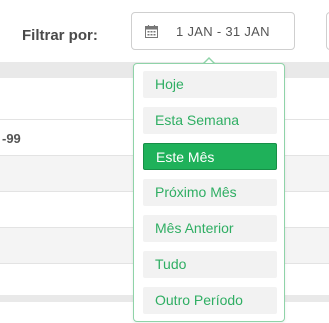  I want to click on option-outro-periodo: Outro Período, so click(210, 300).